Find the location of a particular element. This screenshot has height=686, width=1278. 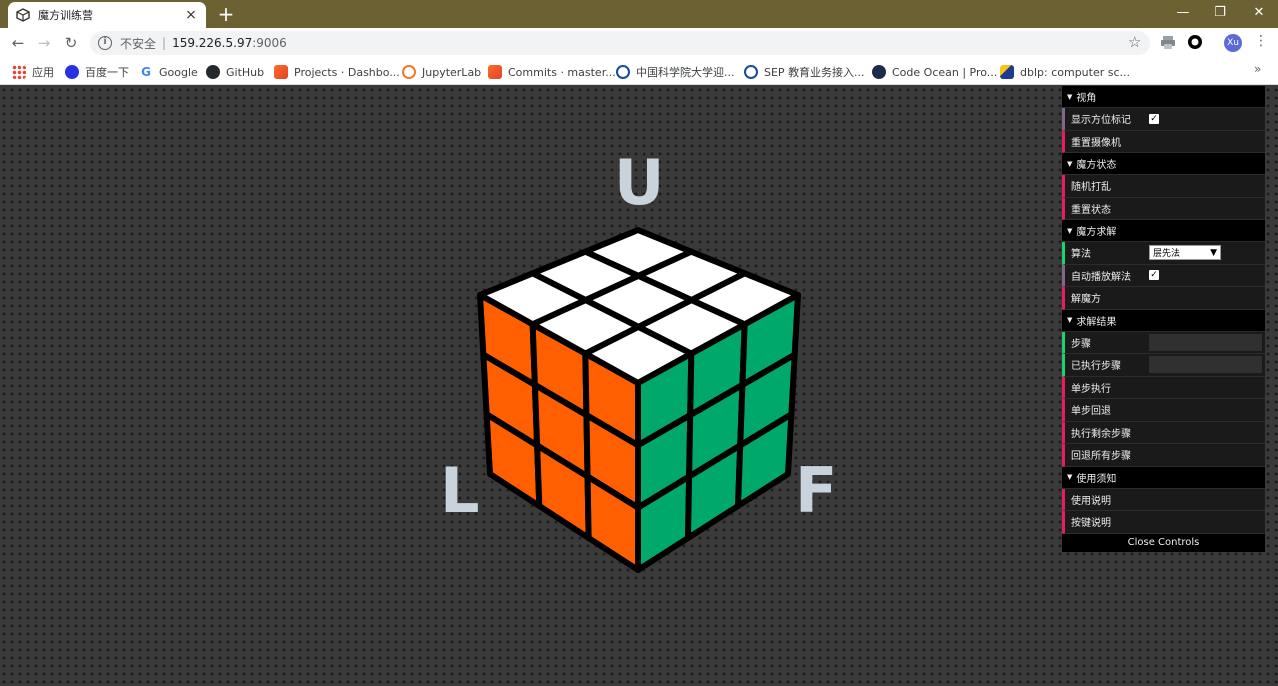

row-label: 使用说明 is located at coordinates (1091, 501).